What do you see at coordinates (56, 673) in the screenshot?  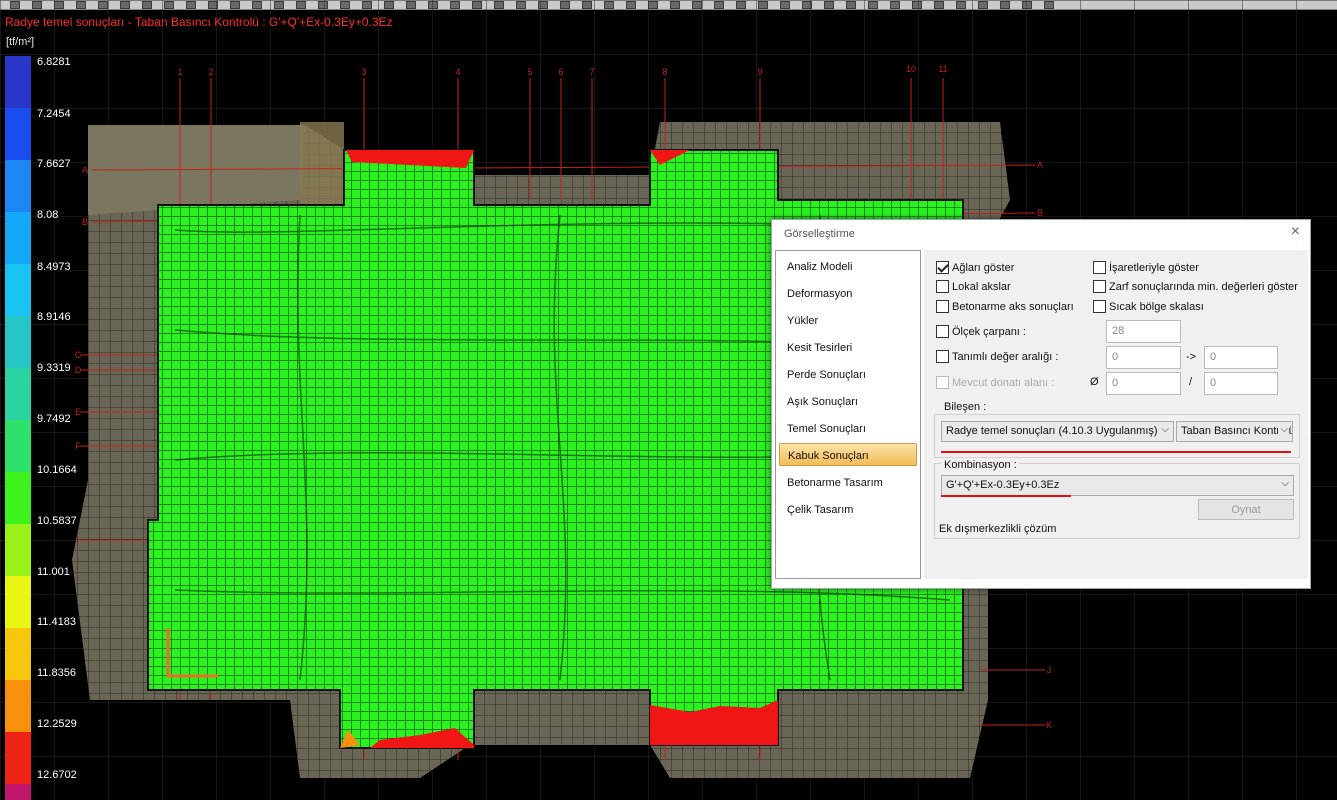 I see `legend-value: 11.8356` at bounding box center [56, 673].